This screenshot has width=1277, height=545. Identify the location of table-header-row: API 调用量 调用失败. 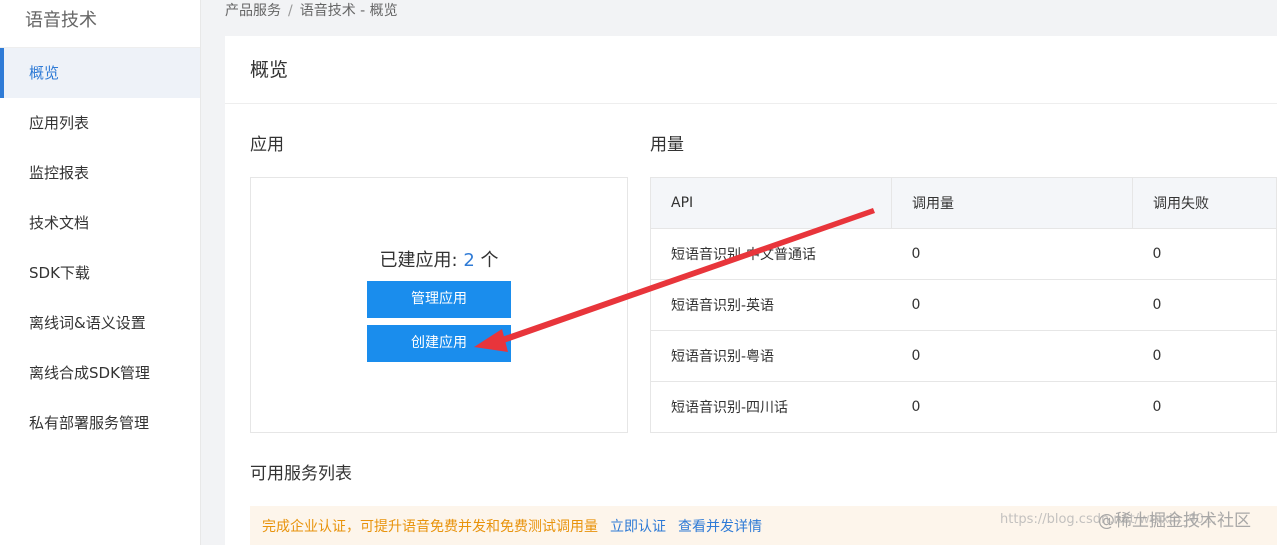
(963, 203).